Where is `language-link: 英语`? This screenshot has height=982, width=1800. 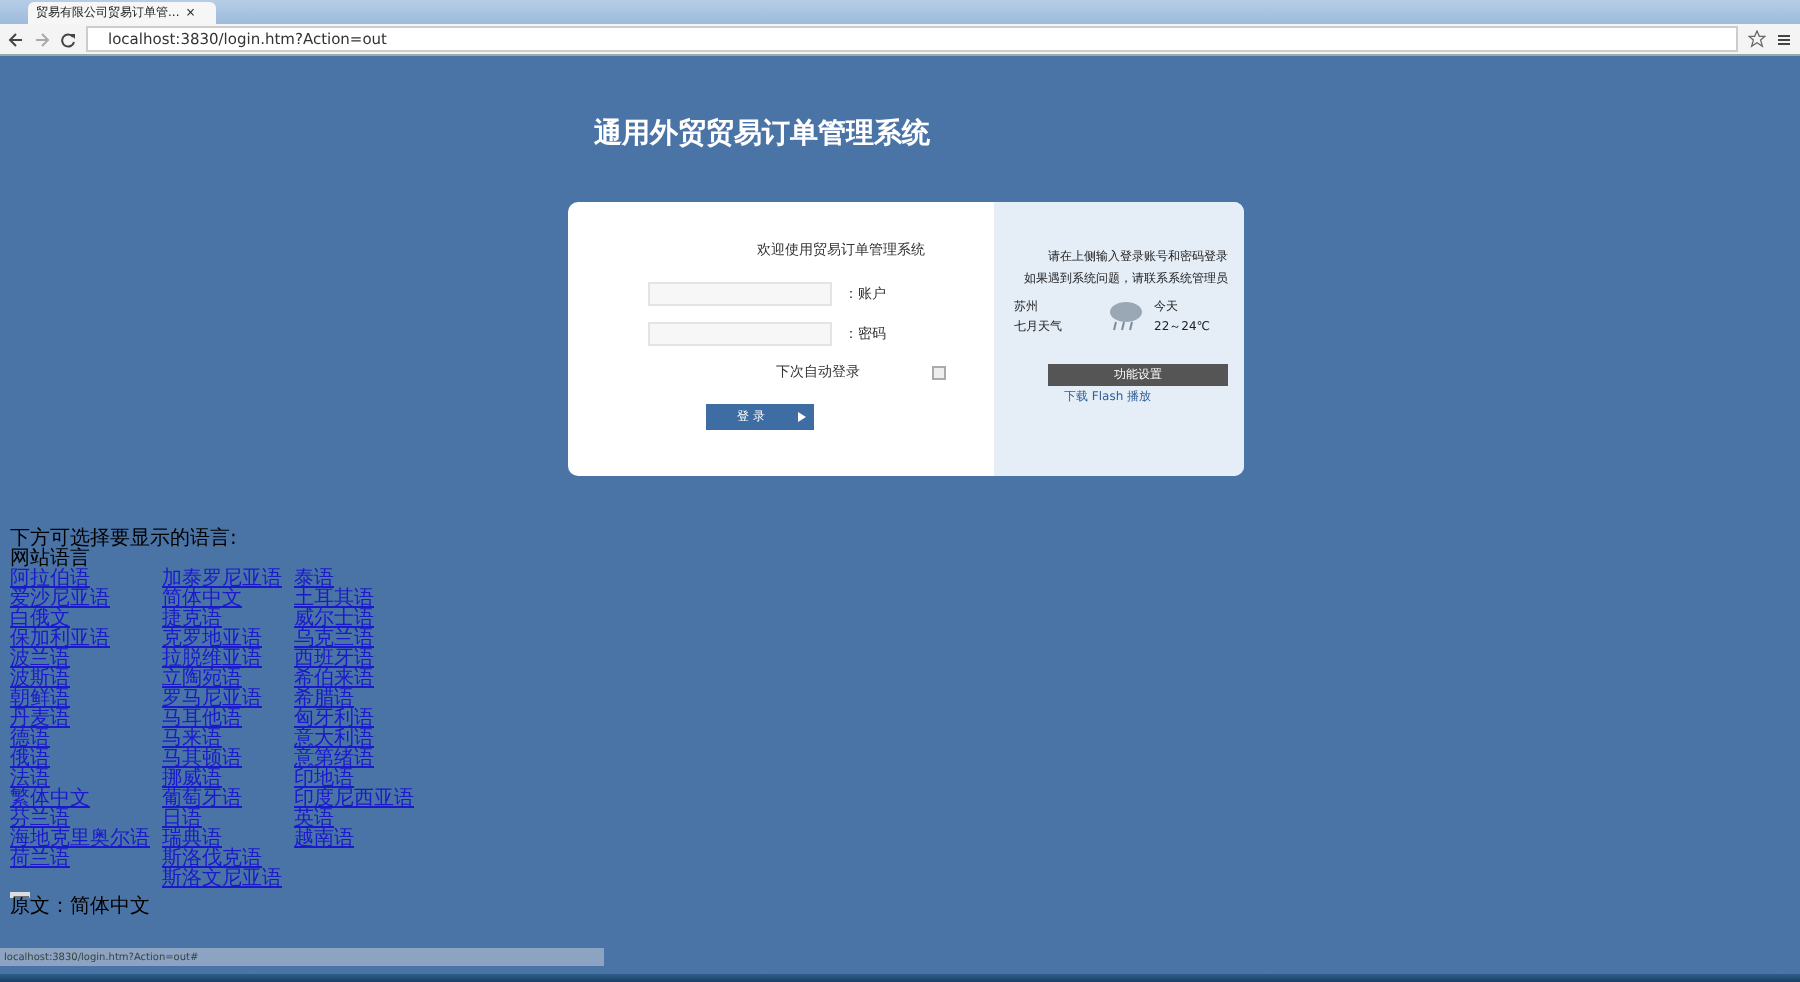 language-link: 英语 is located at coordinates (354, 820).